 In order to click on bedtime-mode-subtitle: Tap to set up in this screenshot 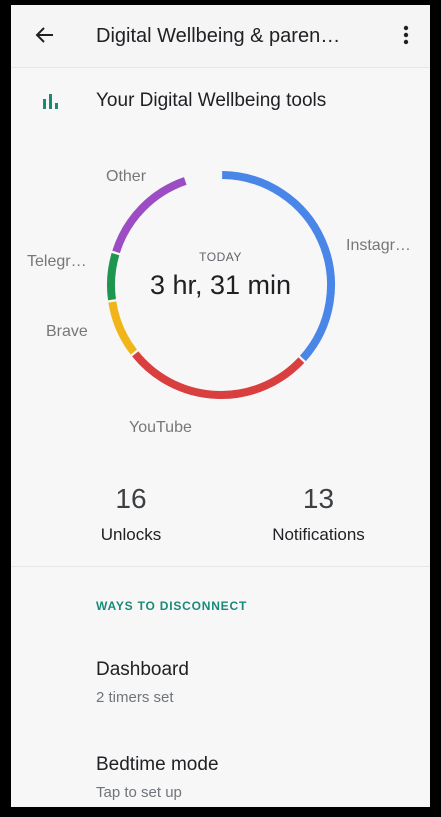, I will do `click(139, 792)`.